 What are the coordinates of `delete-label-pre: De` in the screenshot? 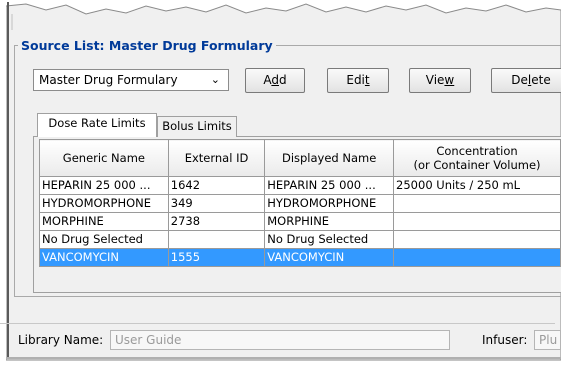 It's located at (519, 80).